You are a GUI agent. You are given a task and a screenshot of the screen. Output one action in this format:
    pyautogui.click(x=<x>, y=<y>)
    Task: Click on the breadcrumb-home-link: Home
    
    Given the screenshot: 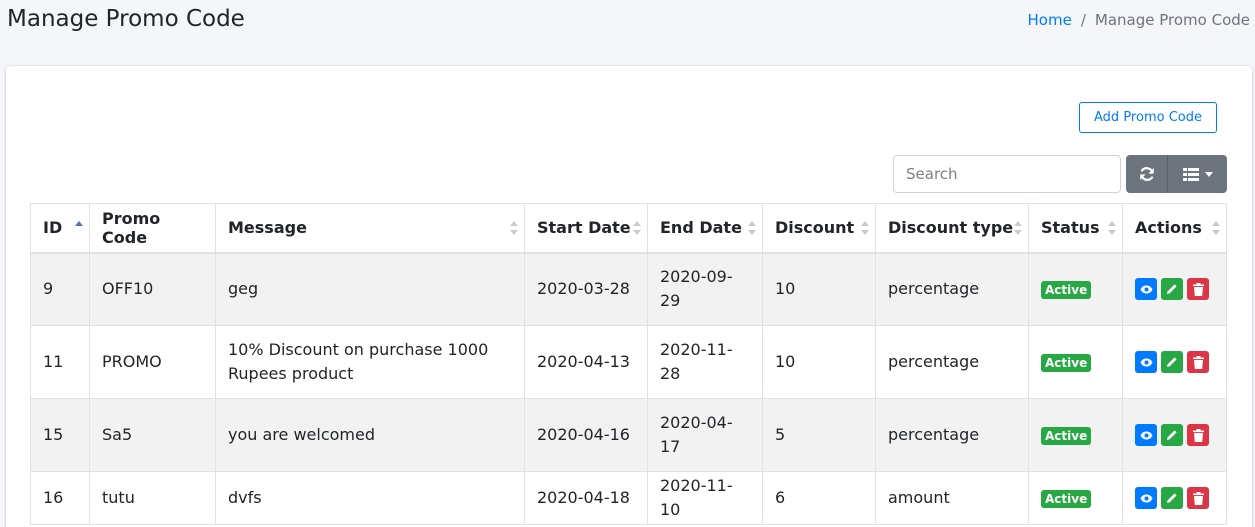 What is the action you would take?
    pyautogui.click(x=1050, y=20)
    